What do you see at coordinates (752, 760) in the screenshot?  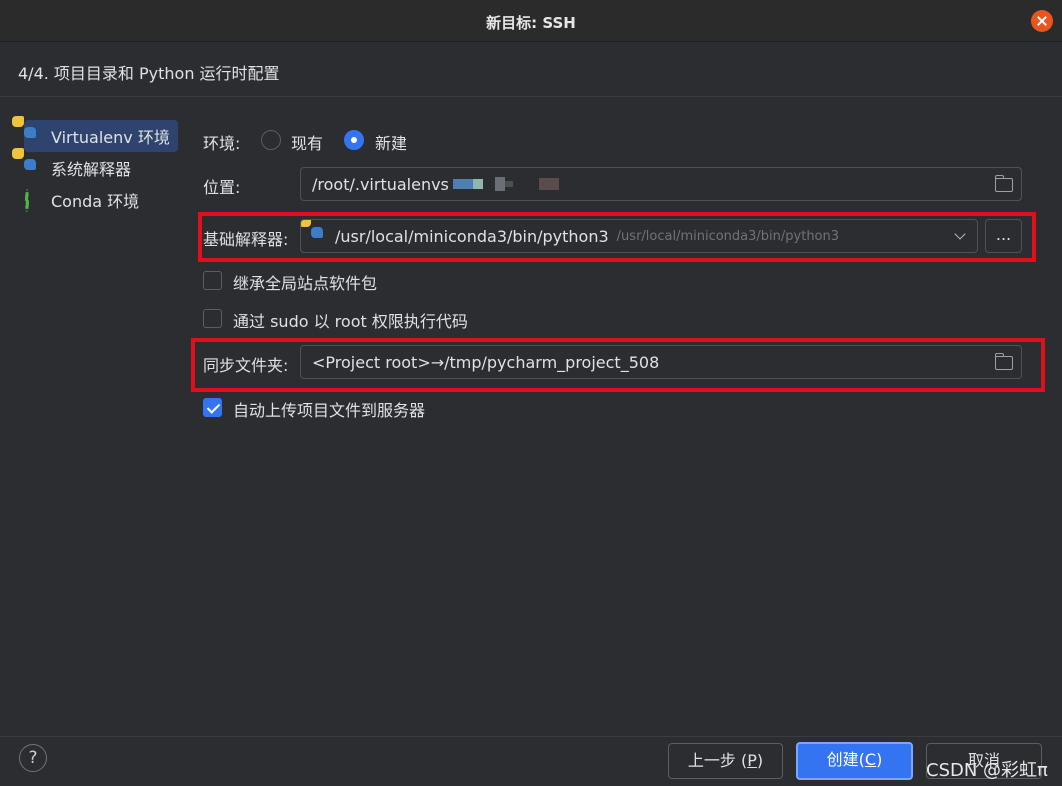 I see `previous-mnemonic: P` at bounding box center [752, 760].